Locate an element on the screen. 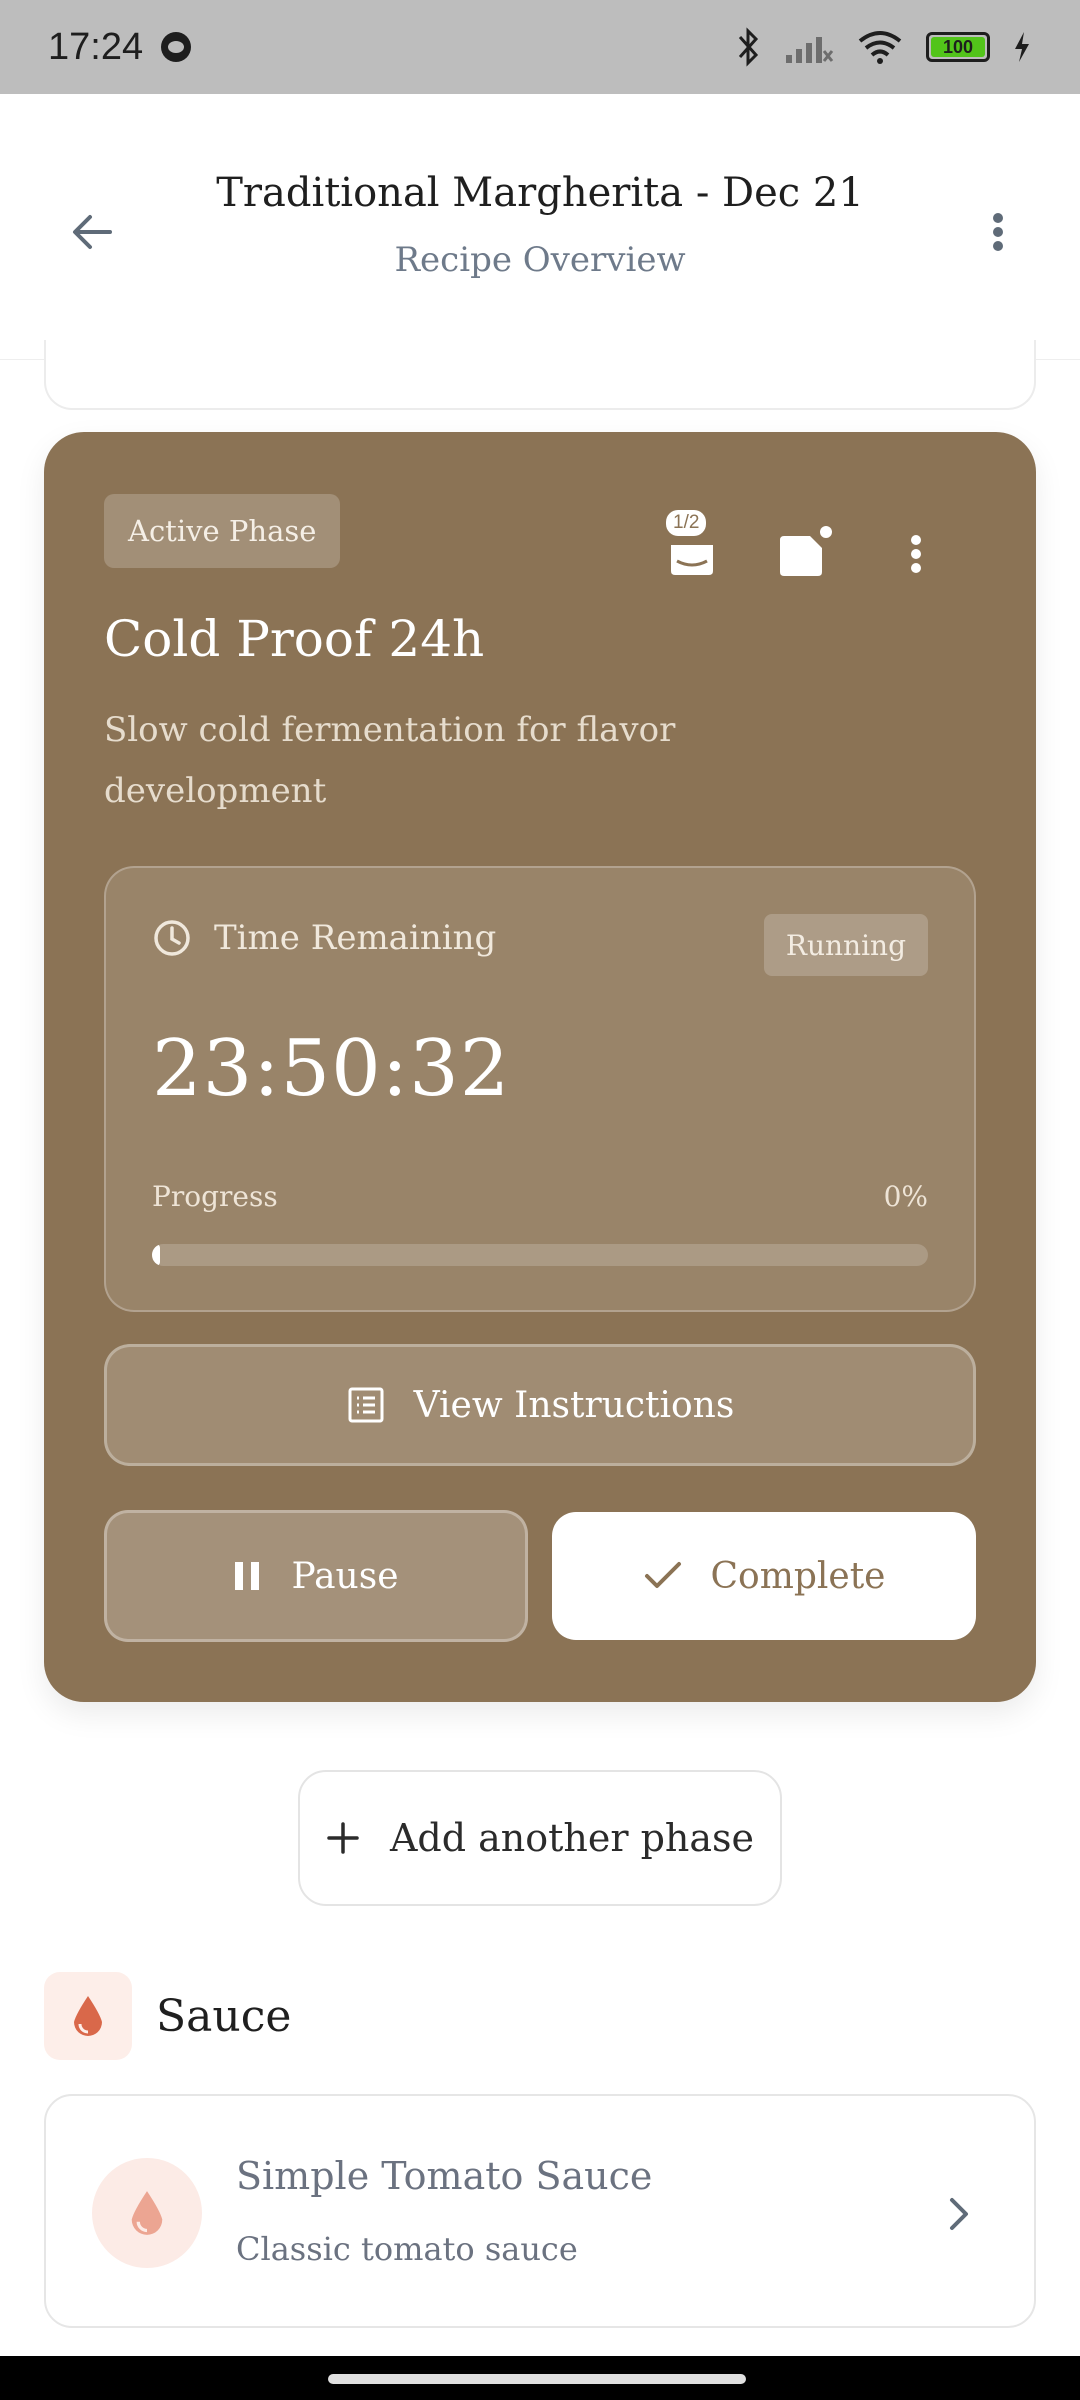 This screenshot has width=1080, height=2400. status-time: 17:24 is located at coordinates (96, 46).